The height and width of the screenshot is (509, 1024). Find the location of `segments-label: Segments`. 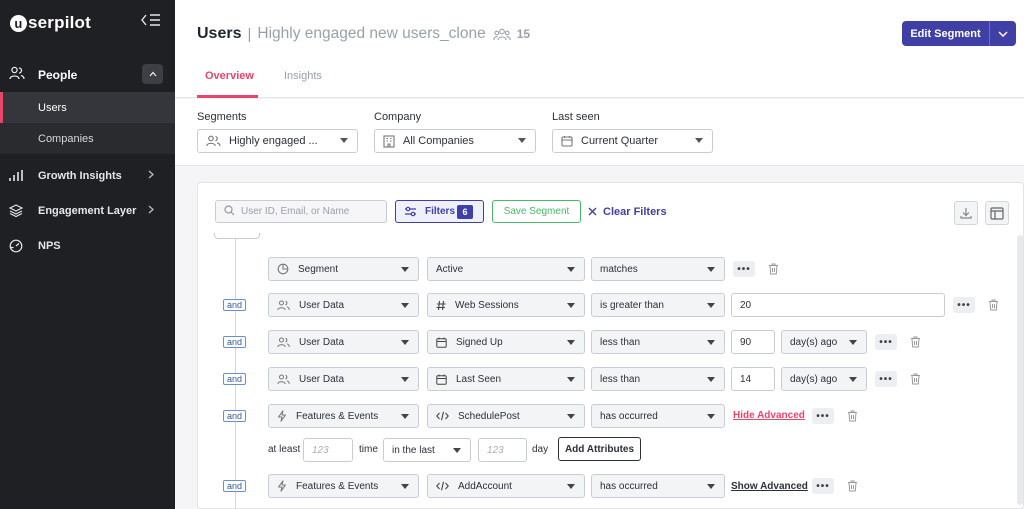

segments-label: Segments is located at coordinates (222, 117).